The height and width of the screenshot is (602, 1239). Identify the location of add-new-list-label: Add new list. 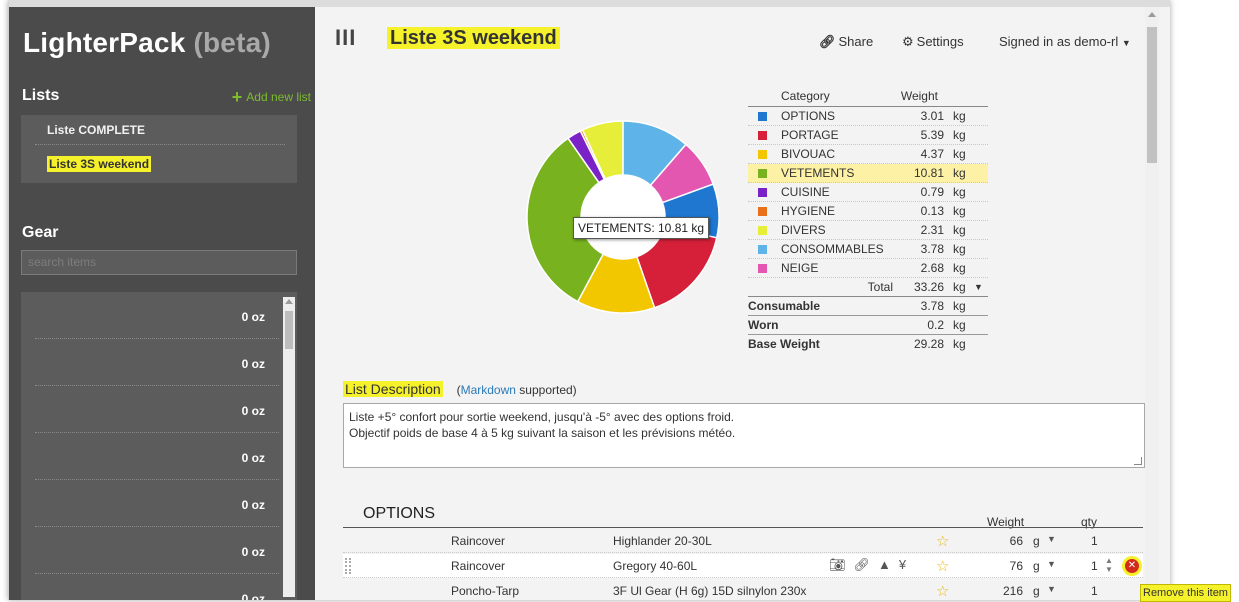
(278, 97).